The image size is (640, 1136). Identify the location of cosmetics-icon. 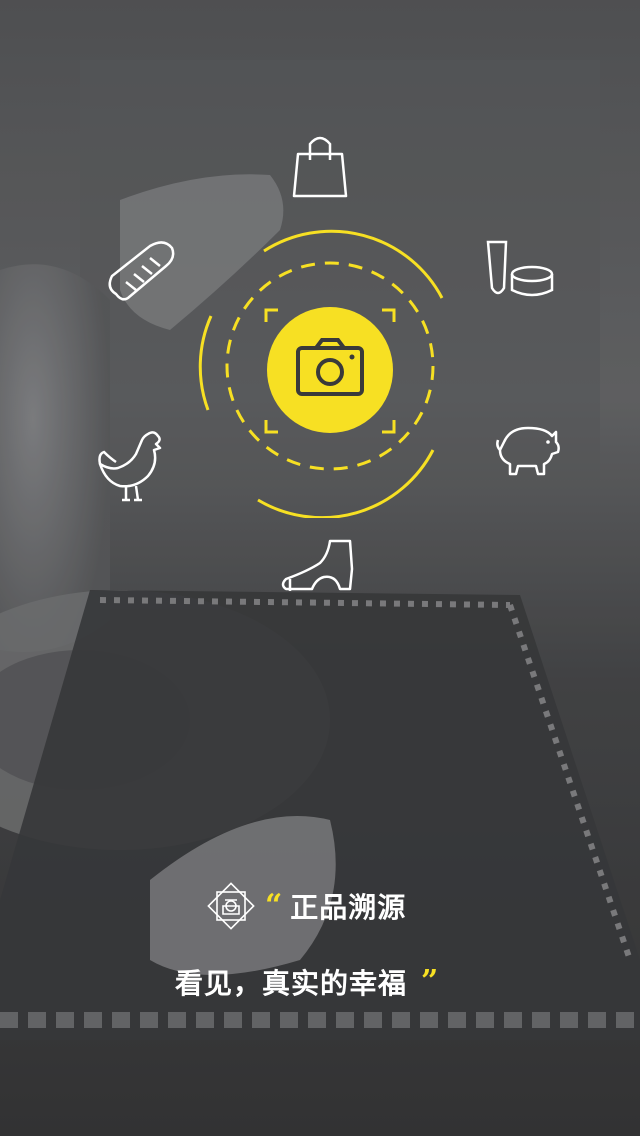
(520, 268).